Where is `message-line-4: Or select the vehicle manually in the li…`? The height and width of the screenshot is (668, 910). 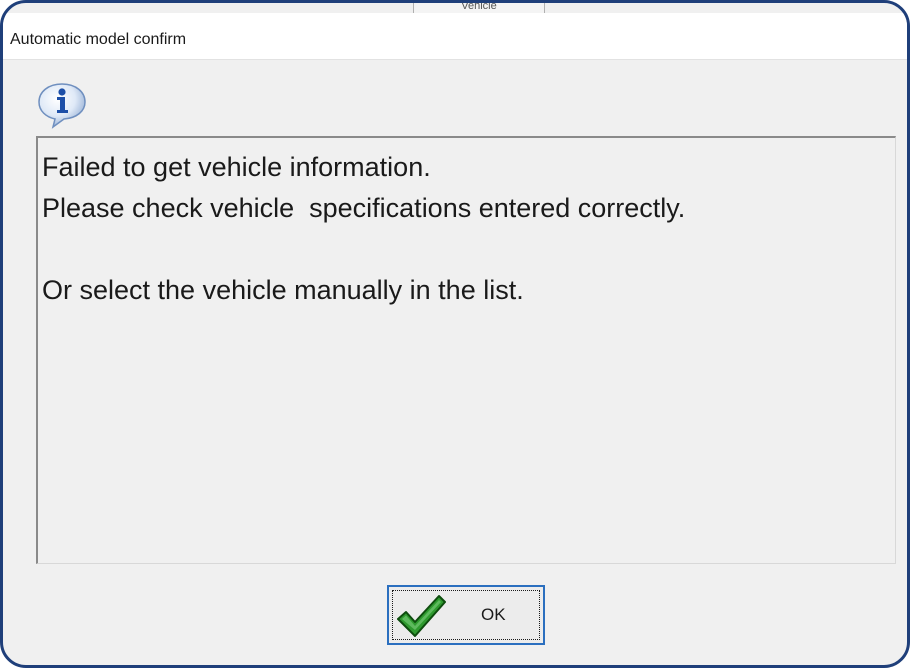 message-line-4: Or select the vehicle manually in the li… is located at coordinates (283, 290).